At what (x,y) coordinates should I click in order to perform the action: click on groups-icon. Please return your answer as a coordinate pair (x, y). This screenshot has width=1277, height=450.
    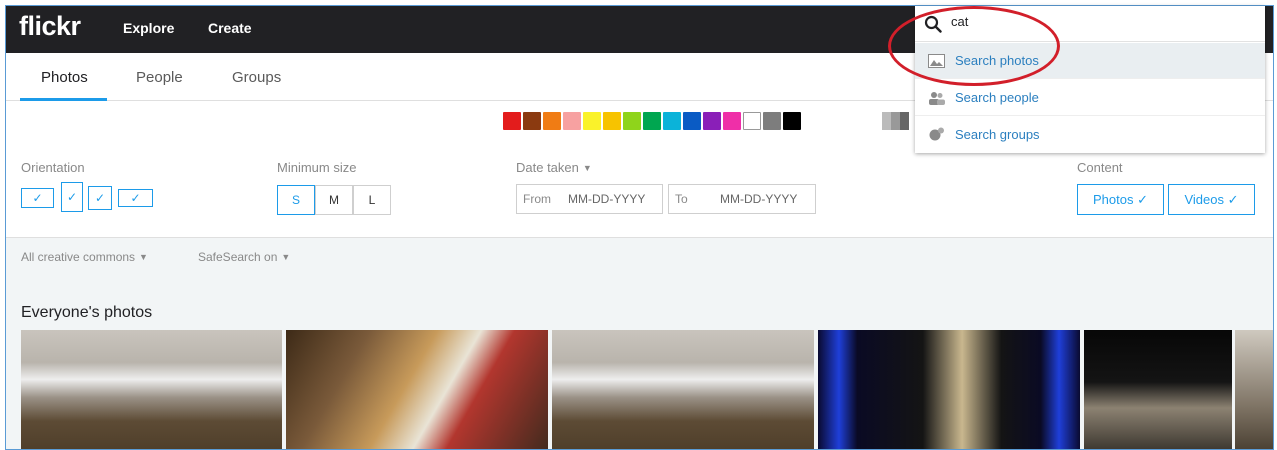
    Looking at the image, I should click on (936, 134).